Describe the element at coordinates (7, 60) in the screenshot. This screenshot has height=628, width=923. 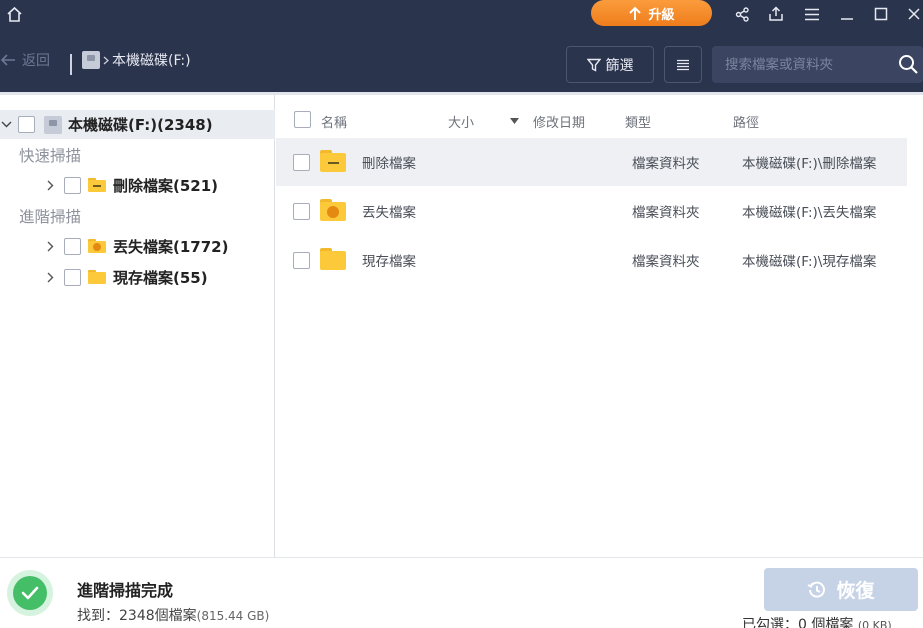
I see `arrow-left-icon` at that location.